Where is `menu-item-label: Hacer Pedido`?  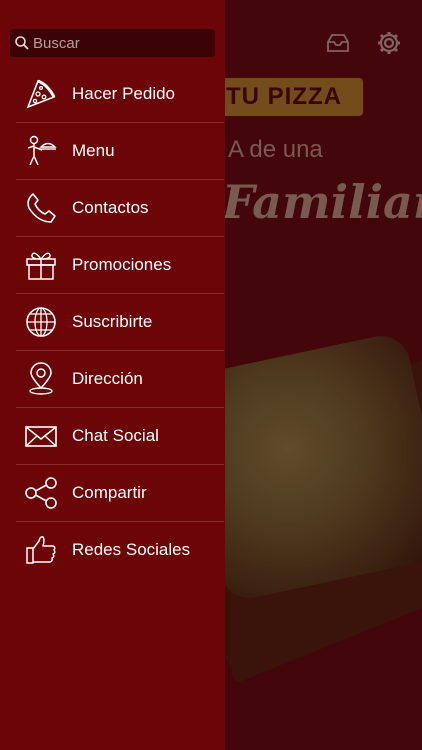 menu-item-label: Hacer Pedido is located at coordinates (124, 93).